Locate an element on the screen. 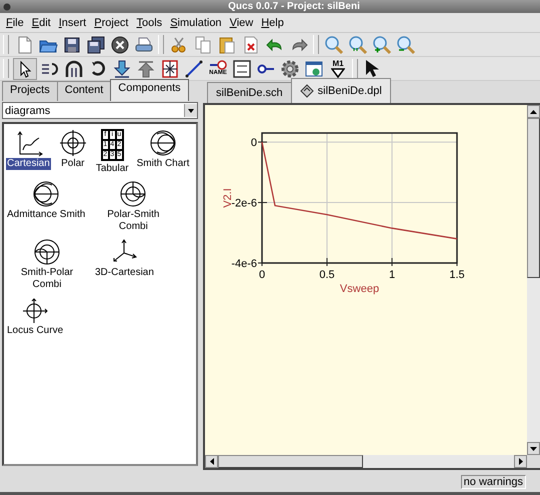 This screenshot has height=495, width=540. zoom-fit-button is located at coordinates (334, 45).